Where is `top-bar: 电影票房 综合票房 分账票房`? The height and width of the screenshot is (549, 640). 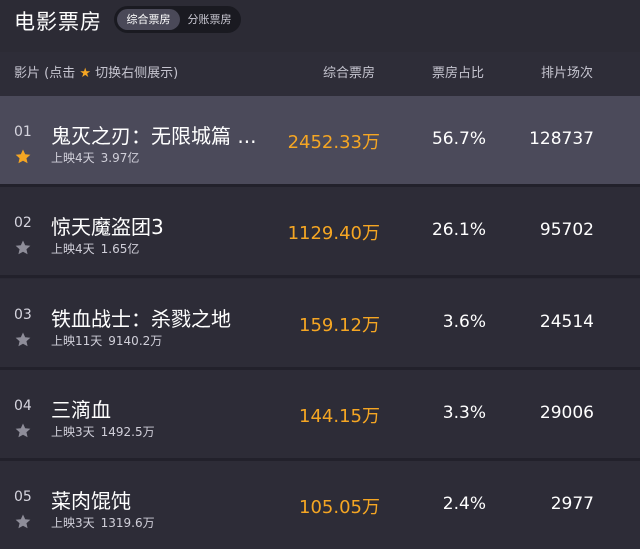 top-bar: 电影票房 综合票房 分账票房 is located at coordinates (320, 26).